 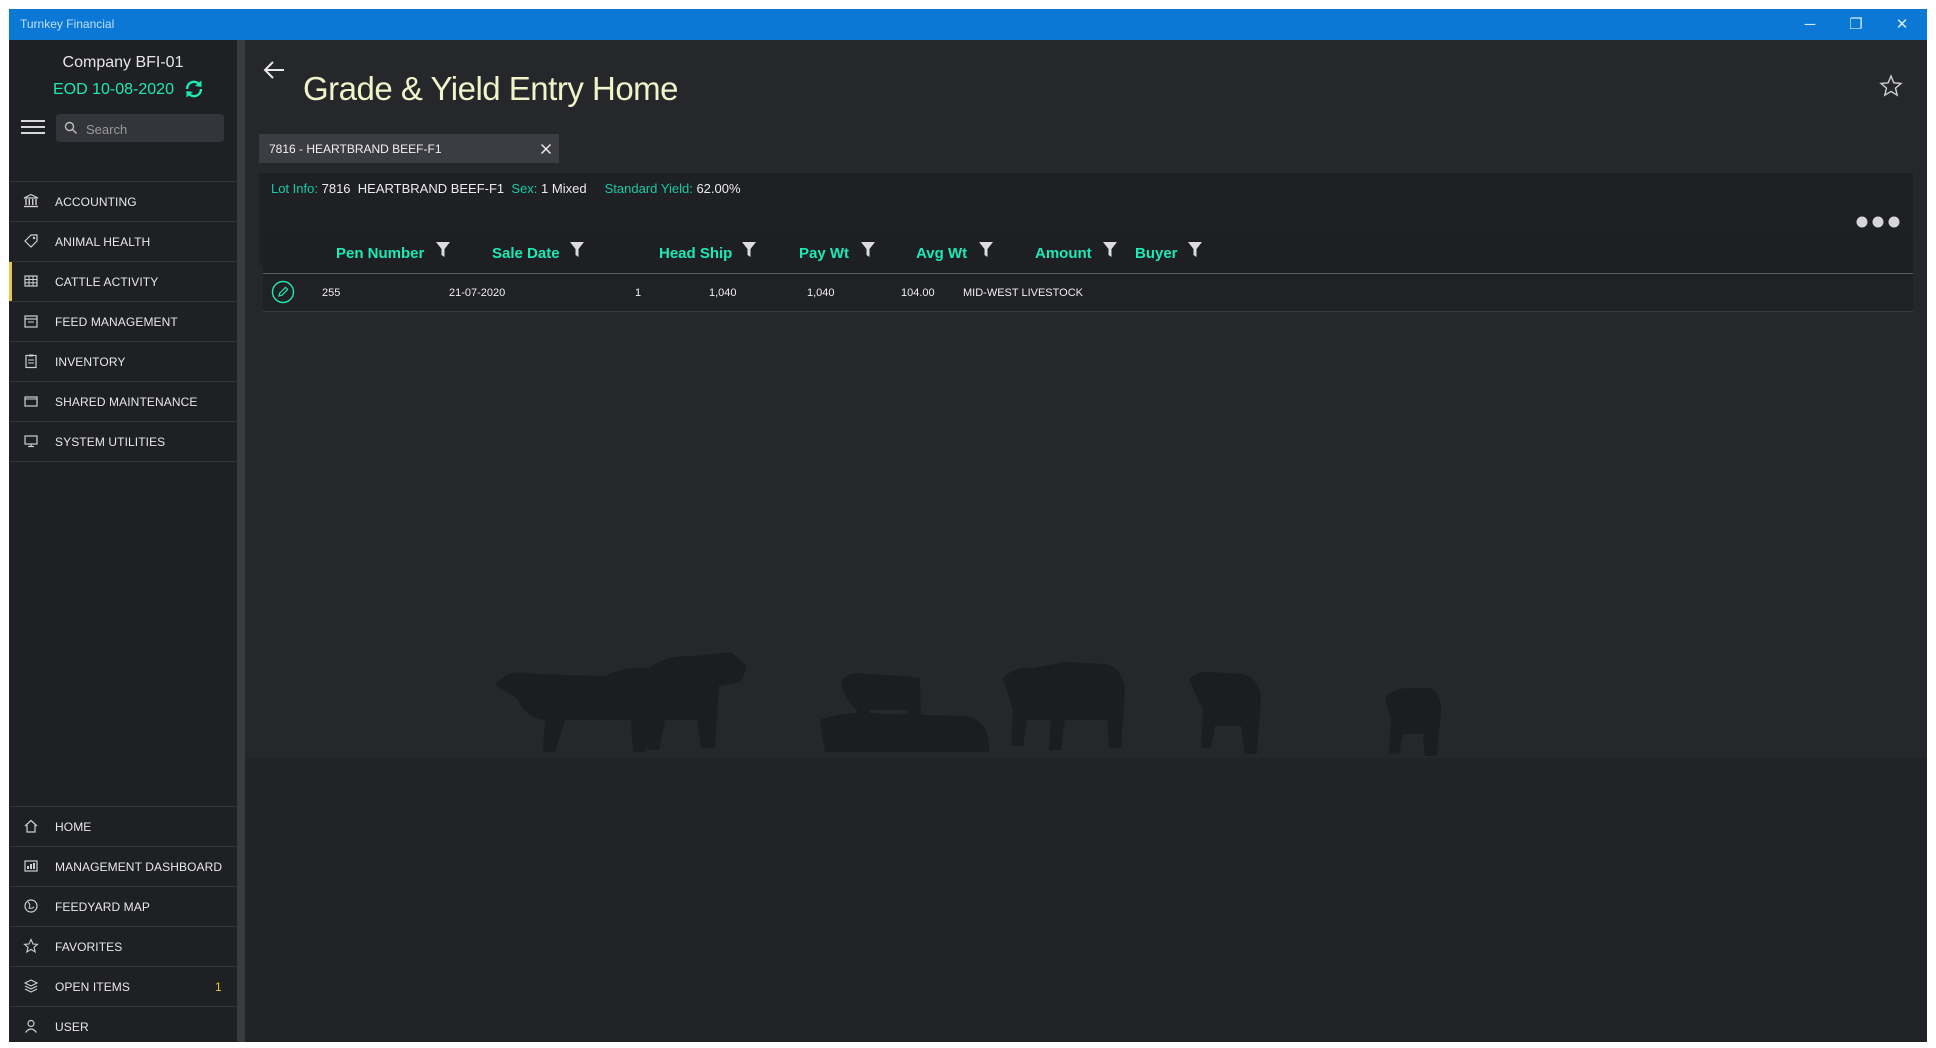 What do you see at coordinates (31, 241) in the screenshot?
I see `tag-icon` at bounding box center [31, 241].